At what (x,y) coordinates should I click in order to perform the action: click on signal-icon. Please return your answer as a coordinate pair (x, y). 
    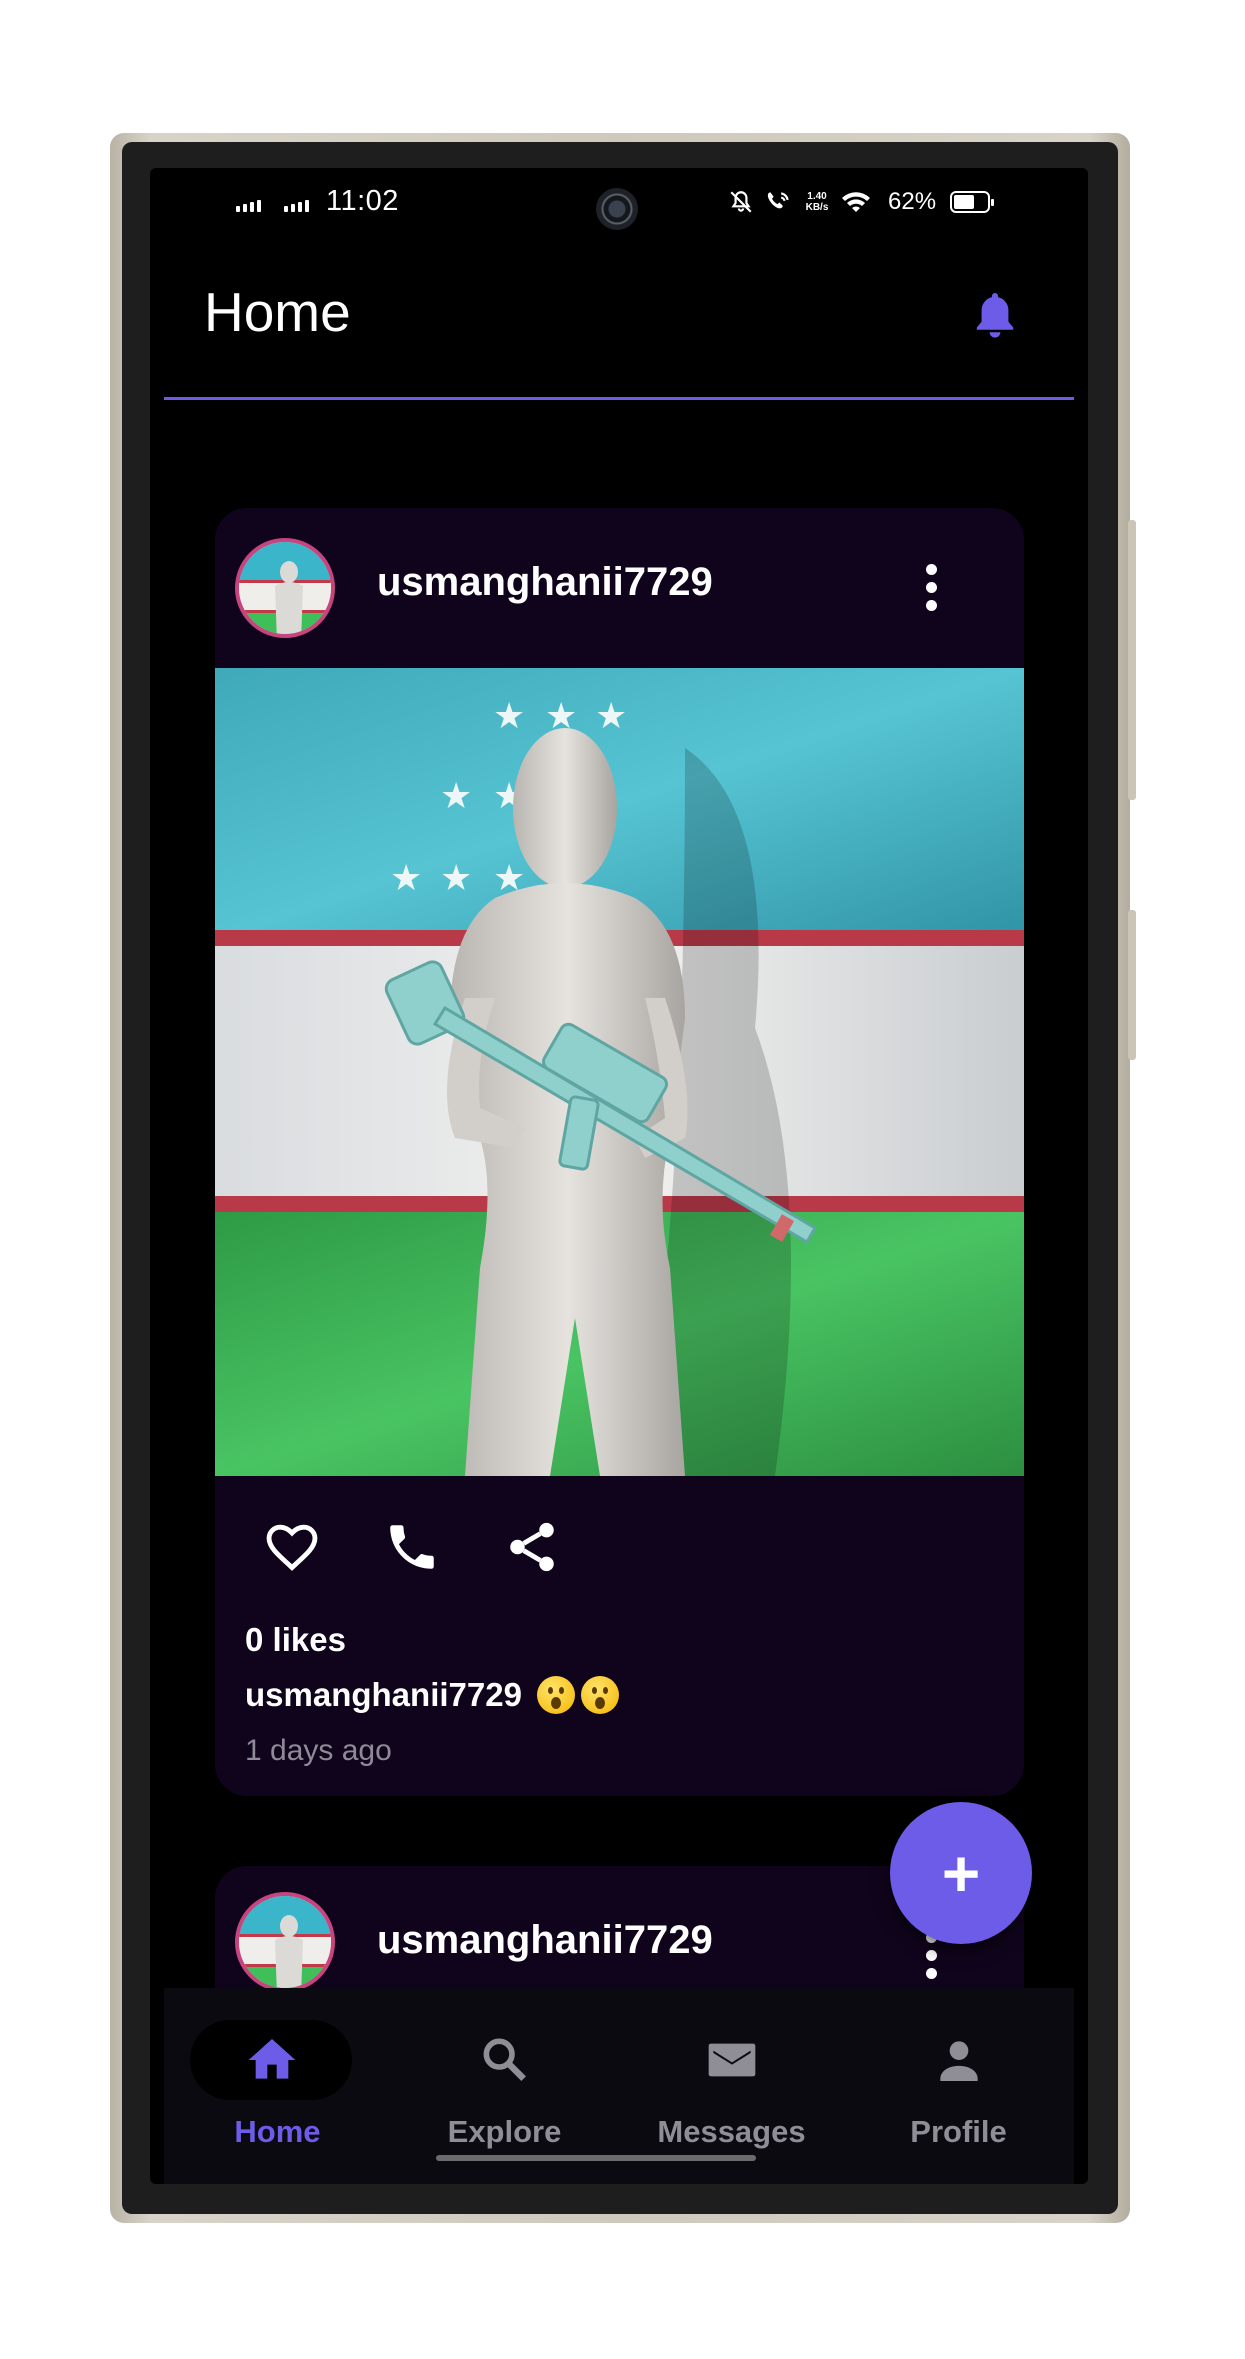
    Looking at the image, I should click on (248, 206).